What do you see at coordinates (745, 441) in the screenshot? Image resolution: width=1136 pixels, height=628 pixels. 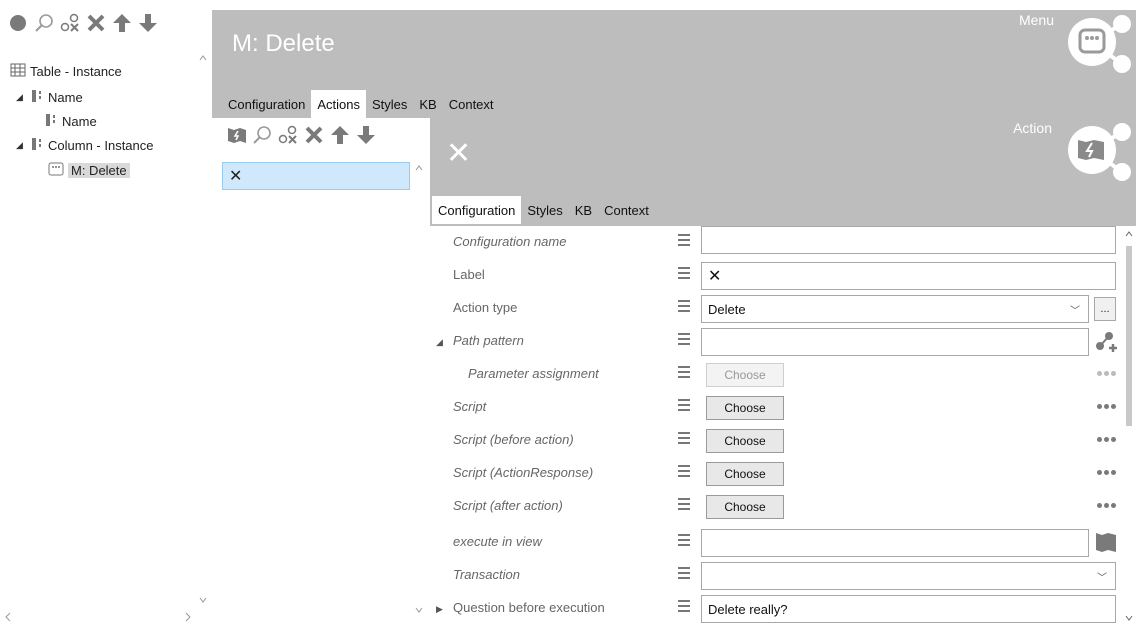 I see `script-before-action-choose-button: Choose` at bounding box center [745, 441].